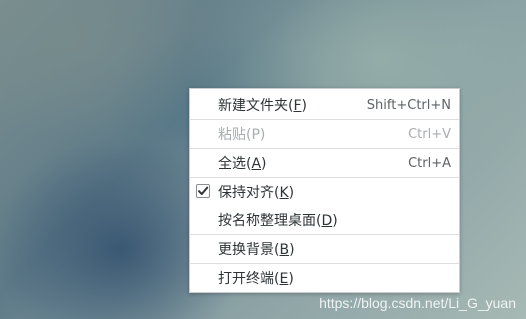 The width and height of the screenshot is (526, 319). What do you see at coordinates (408, 105) in the screenshot?
I see `shortcut-label: Shift+Ctrl+N` at bounding box center [408, 105].